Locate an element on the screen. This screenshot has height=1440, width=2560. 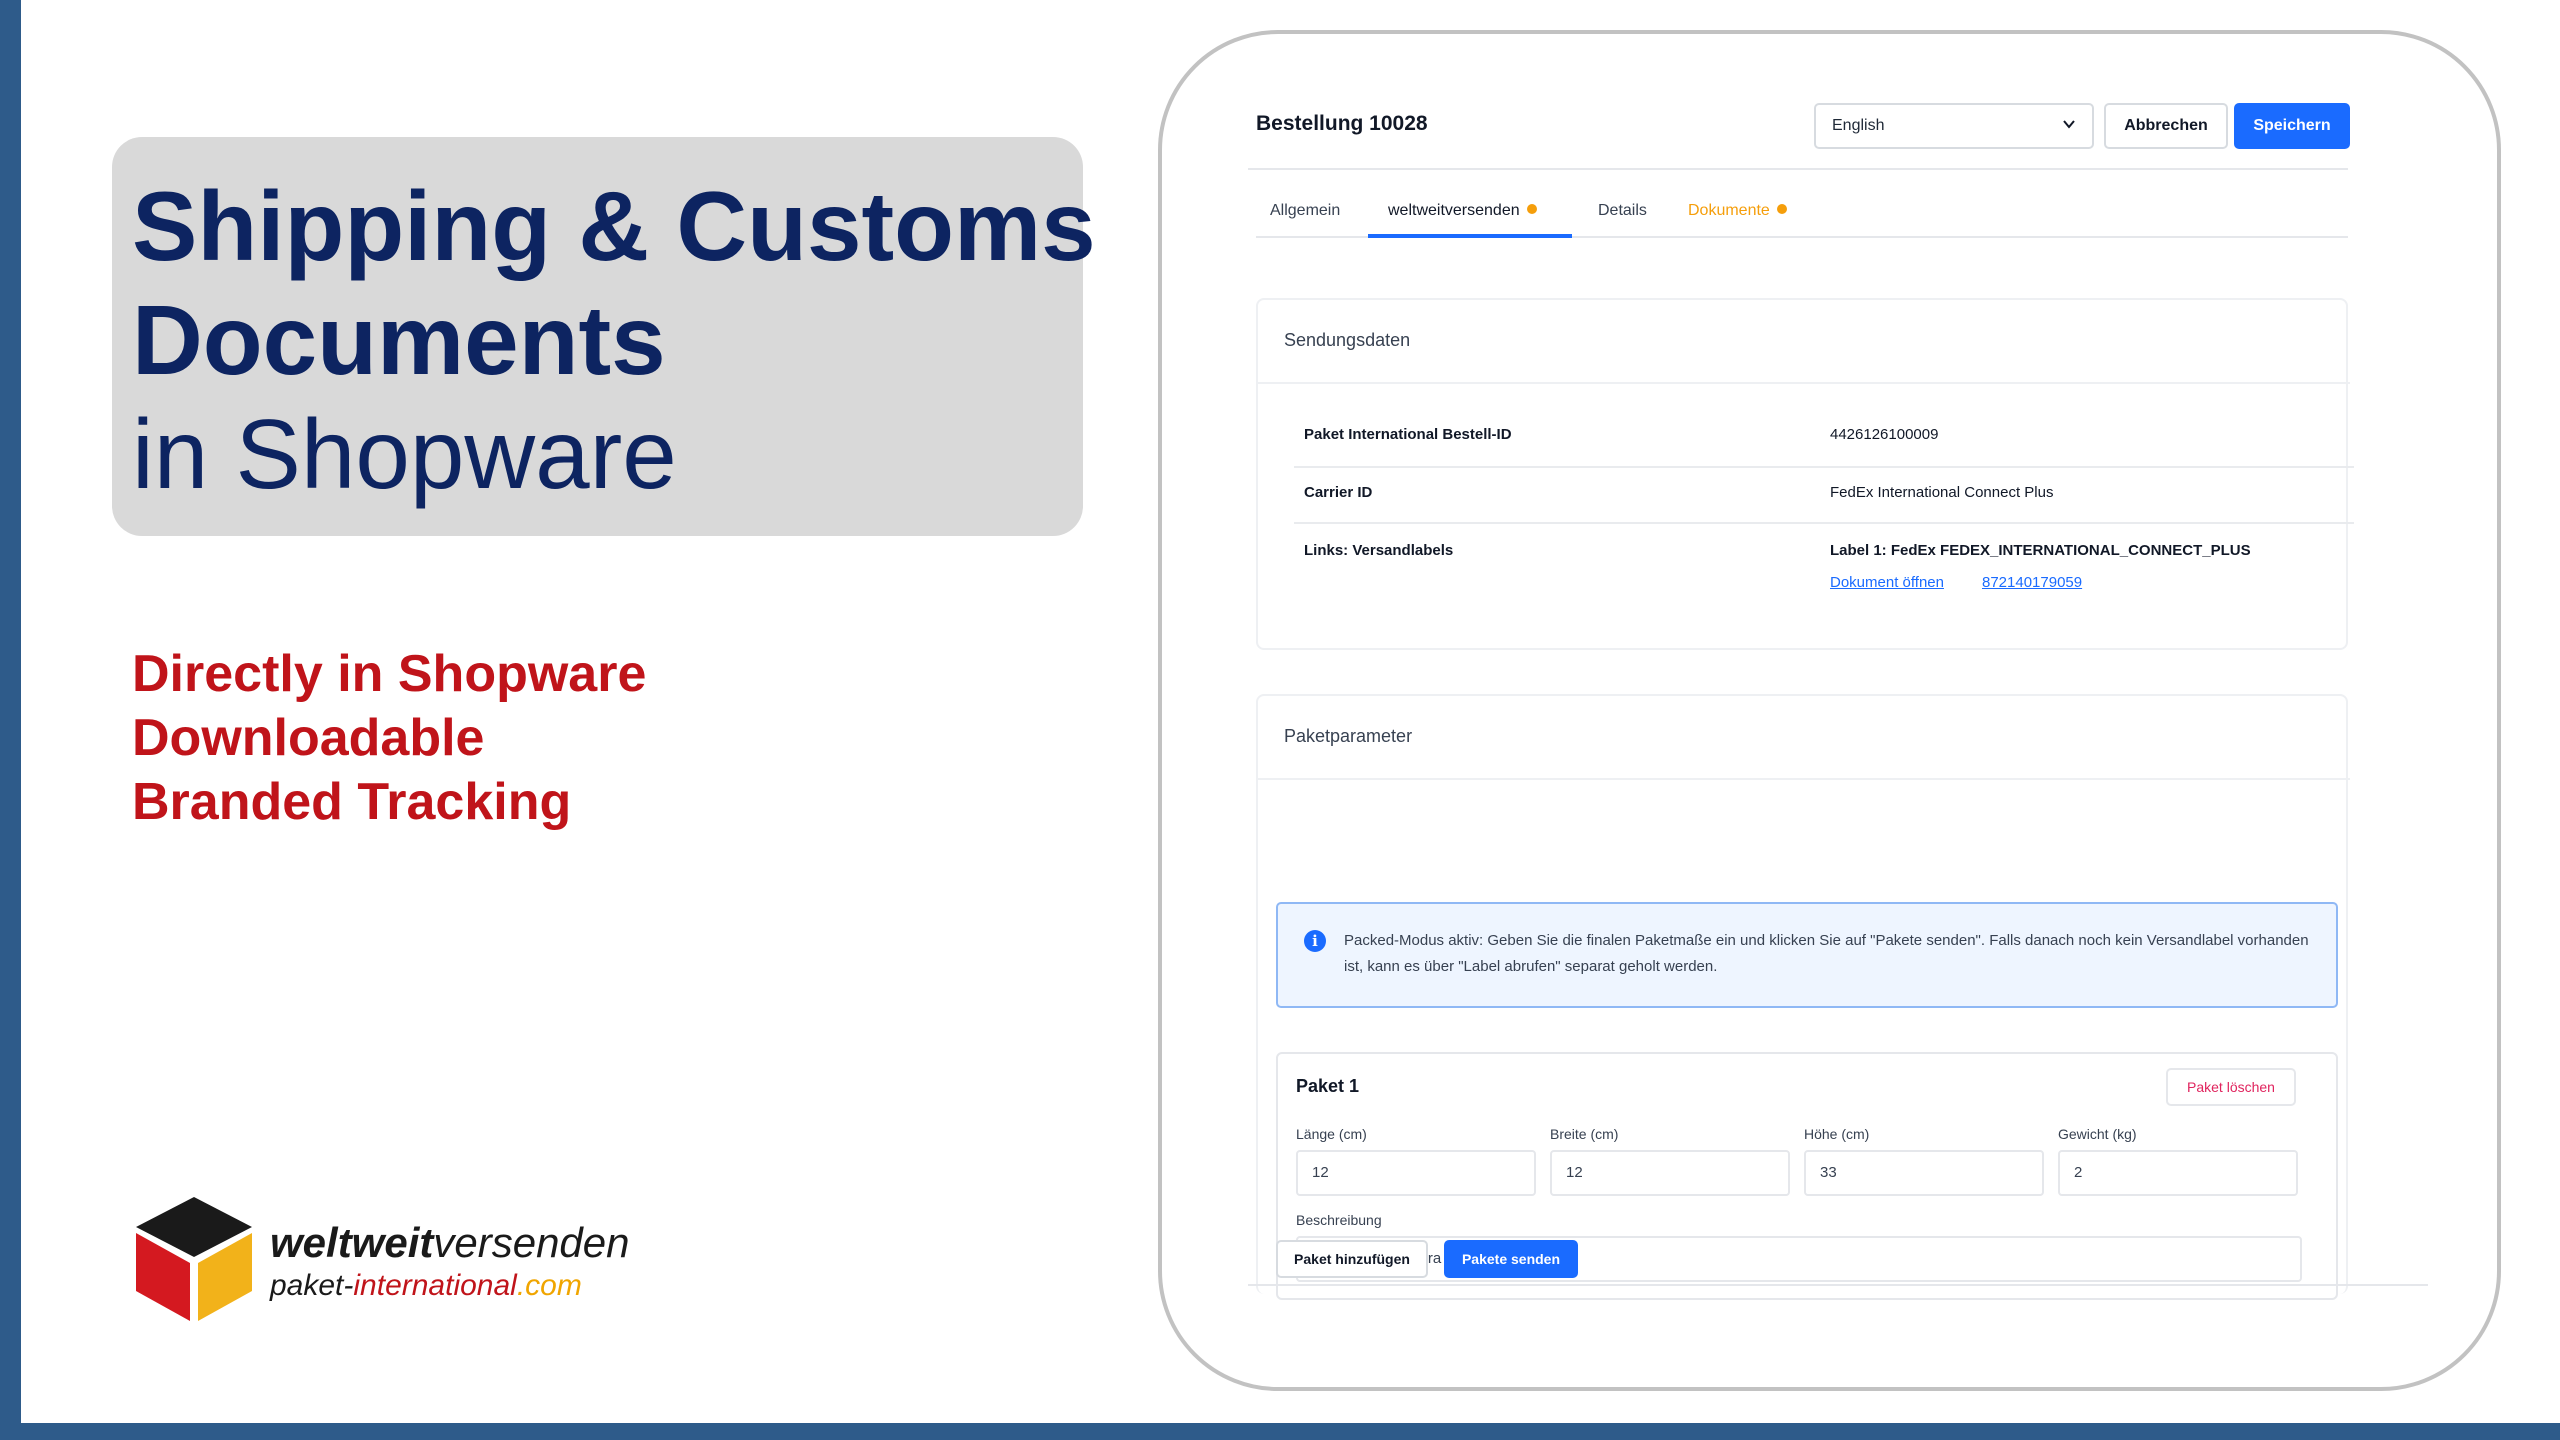
tab-label: weltweitversenden is located at coordinates (1454, 210).